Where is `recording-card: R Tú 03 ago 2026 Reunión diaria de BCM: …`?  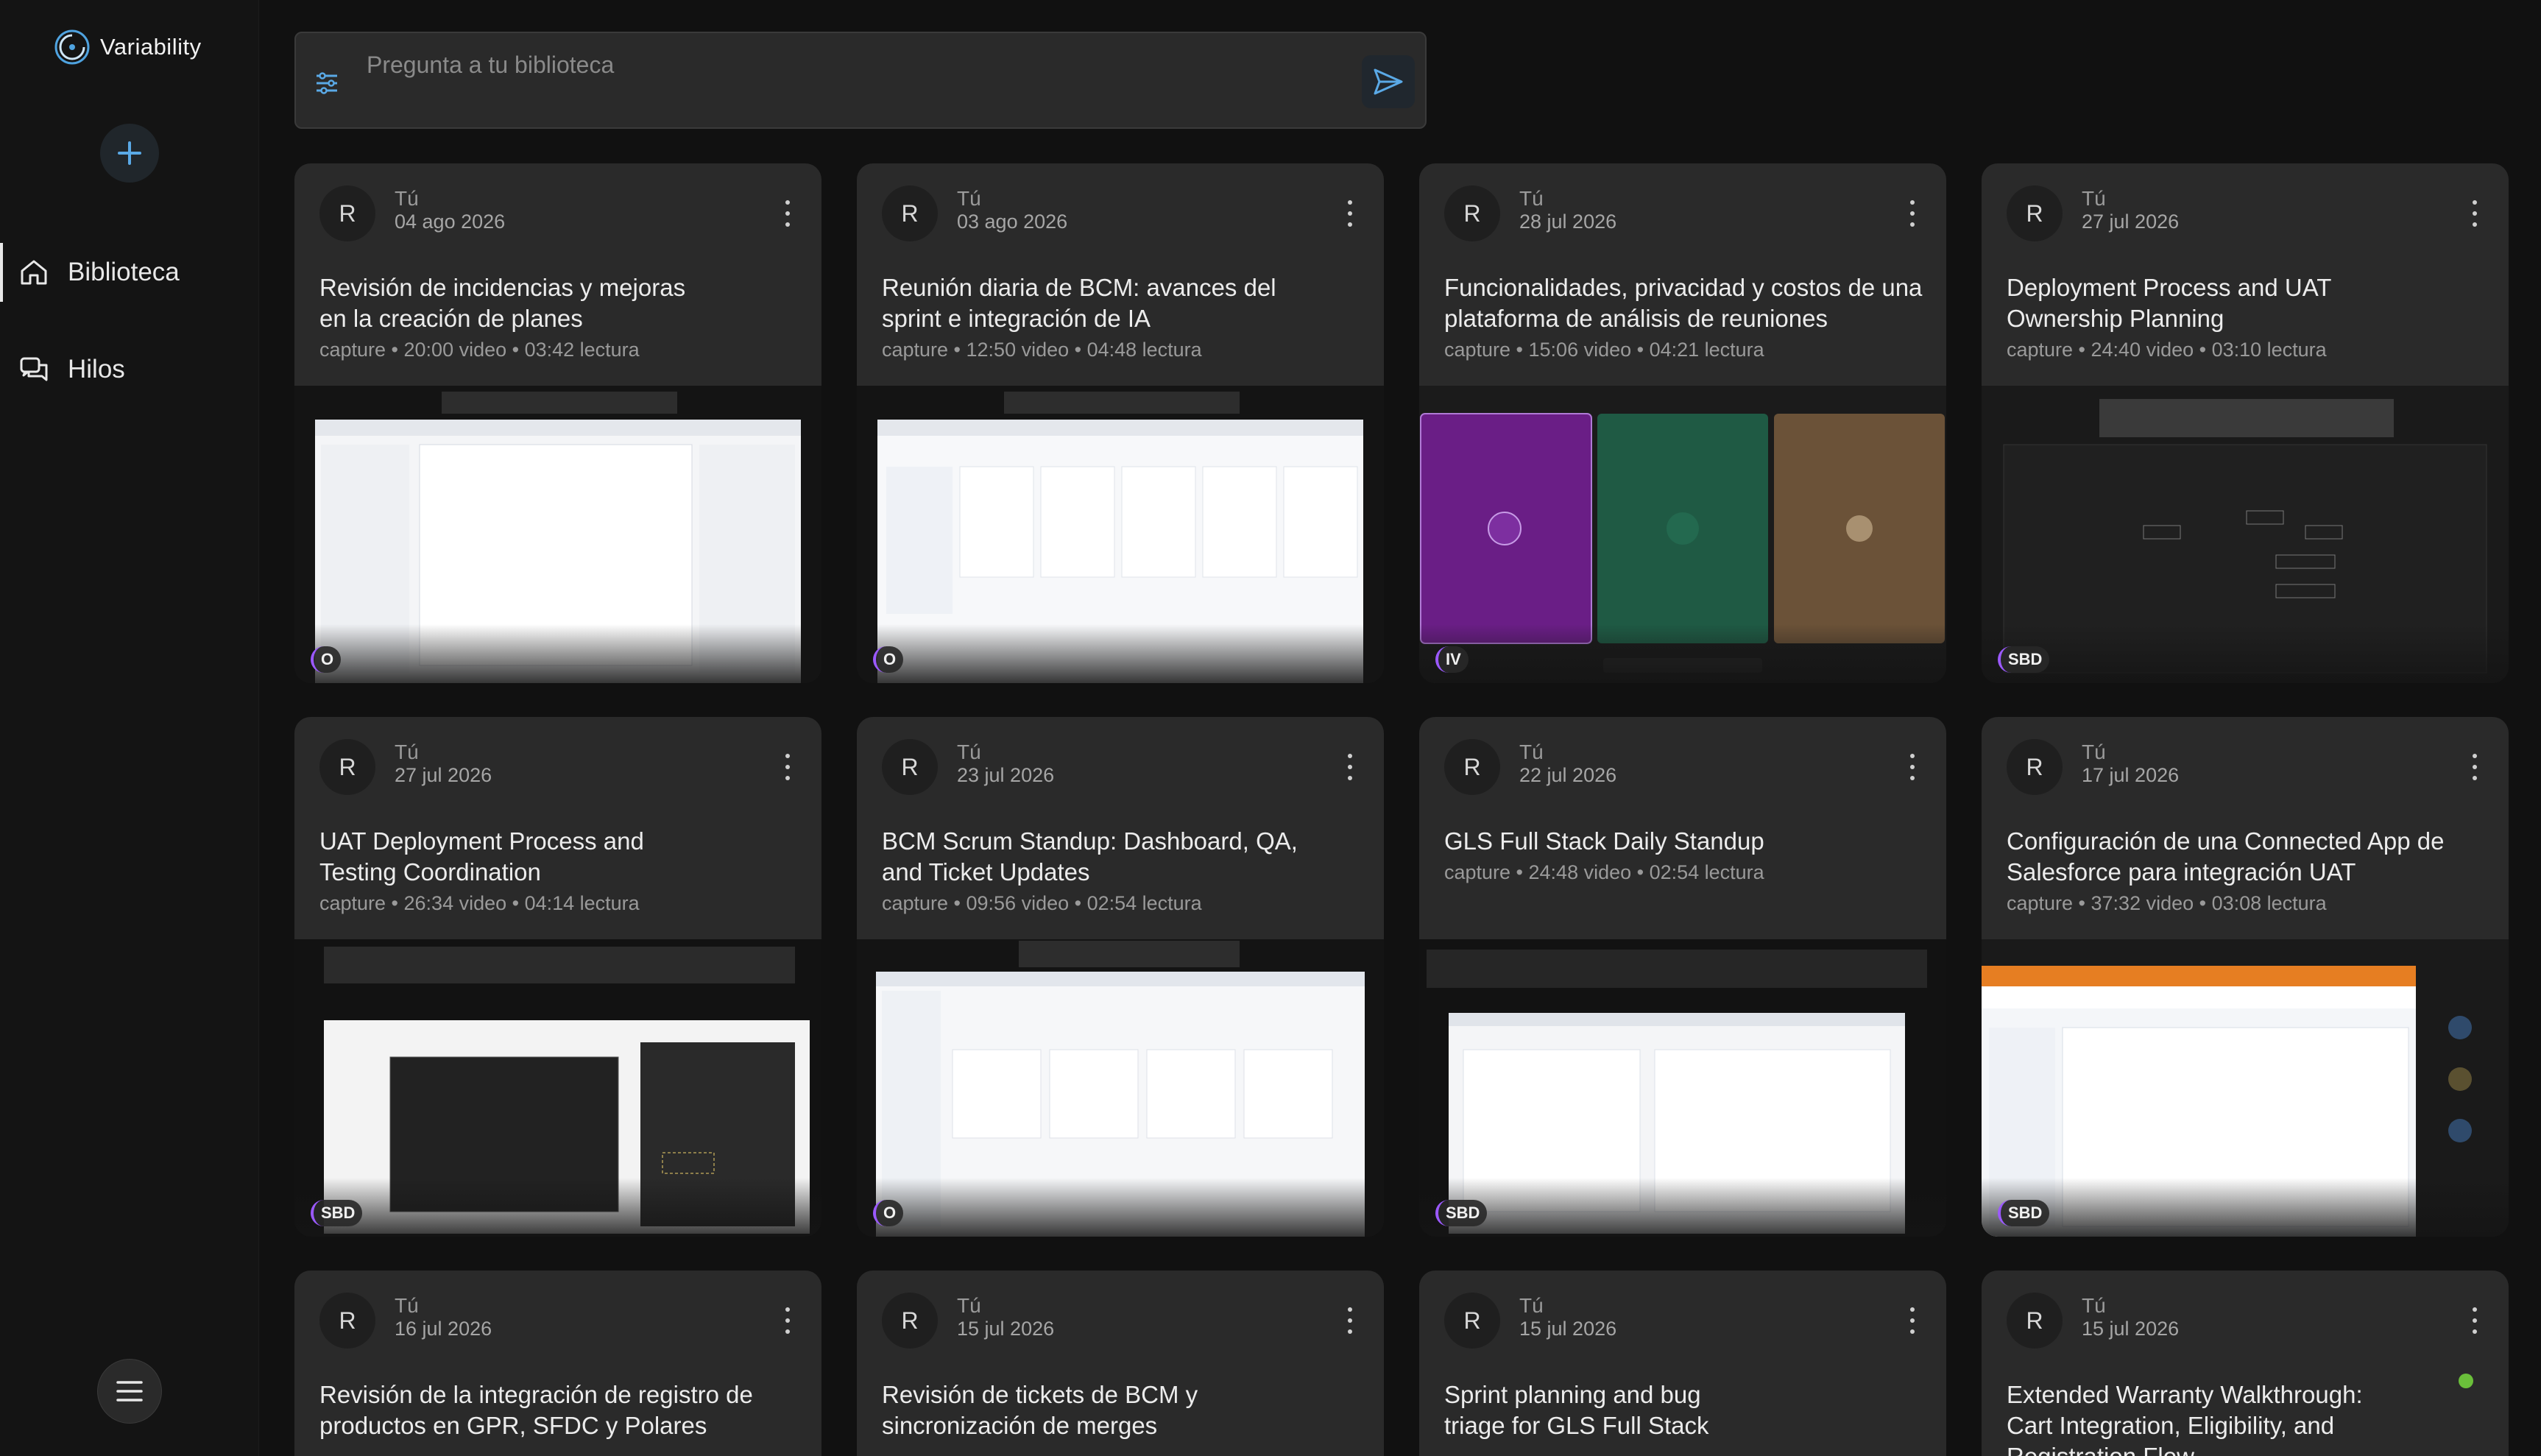 recording-card: R Tú 03 ago 2026 Reunión diaria de BCM: … is located at coordinates (1120, 423).